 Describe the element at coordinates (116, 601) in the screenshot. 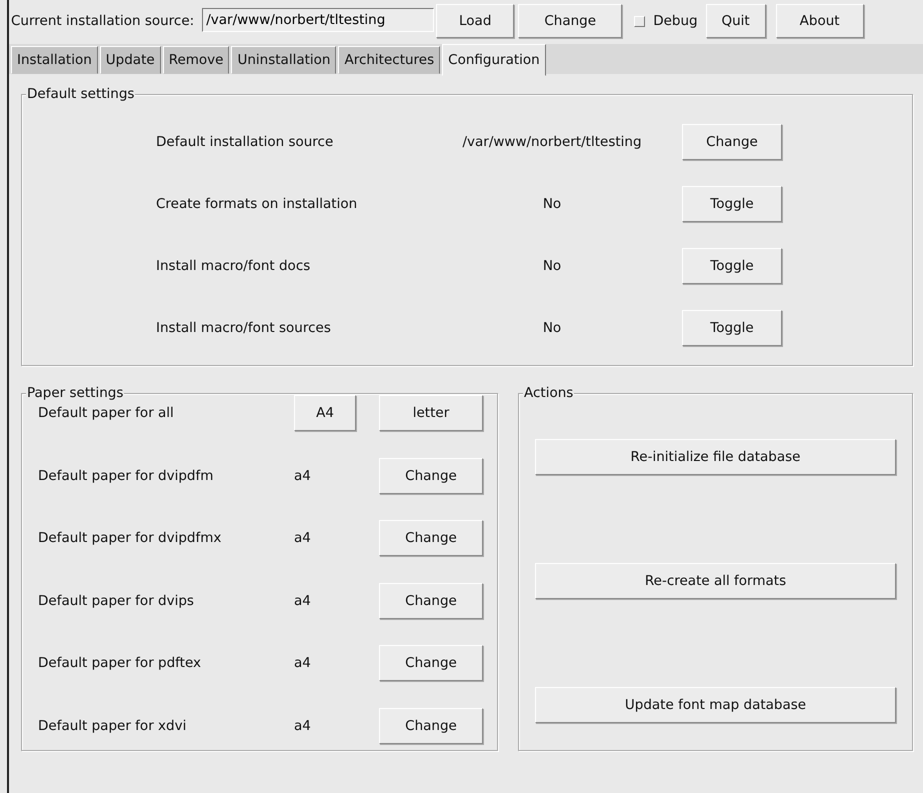

I see `paper-label: Default paper for dvips` at that location.